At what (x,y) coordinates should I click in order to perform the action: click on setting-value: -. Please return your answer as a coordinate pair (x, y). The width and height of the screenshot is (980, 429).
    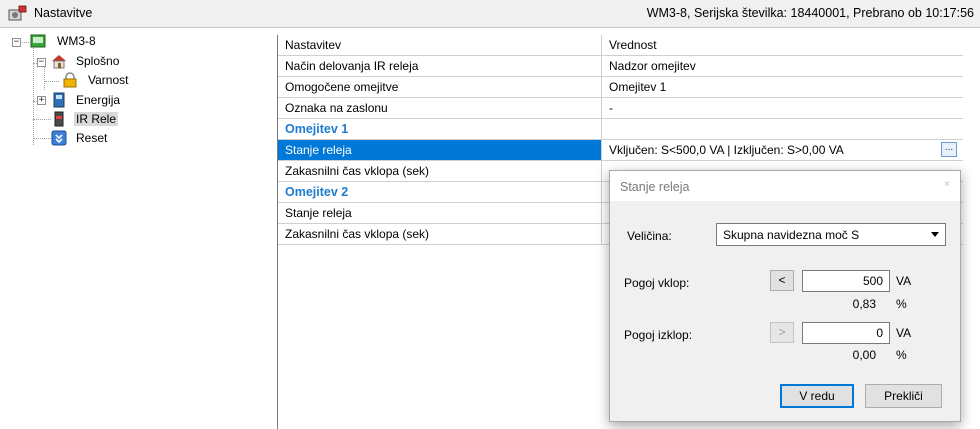
    Looking at the image, I should click on (786, 108).